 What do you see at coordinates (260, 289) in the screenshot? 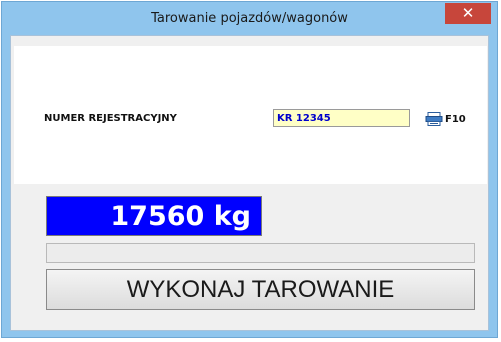
I see `perform-tare-button: WYKONAJ TAROWANIE` at bounding box center [260, 289].